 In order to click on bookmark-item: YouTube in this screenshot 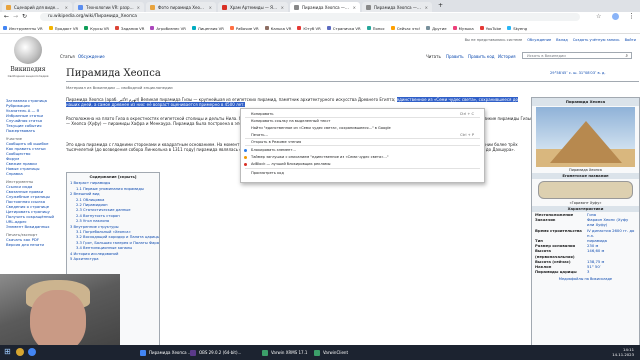, I will do `click(490, 28)`.